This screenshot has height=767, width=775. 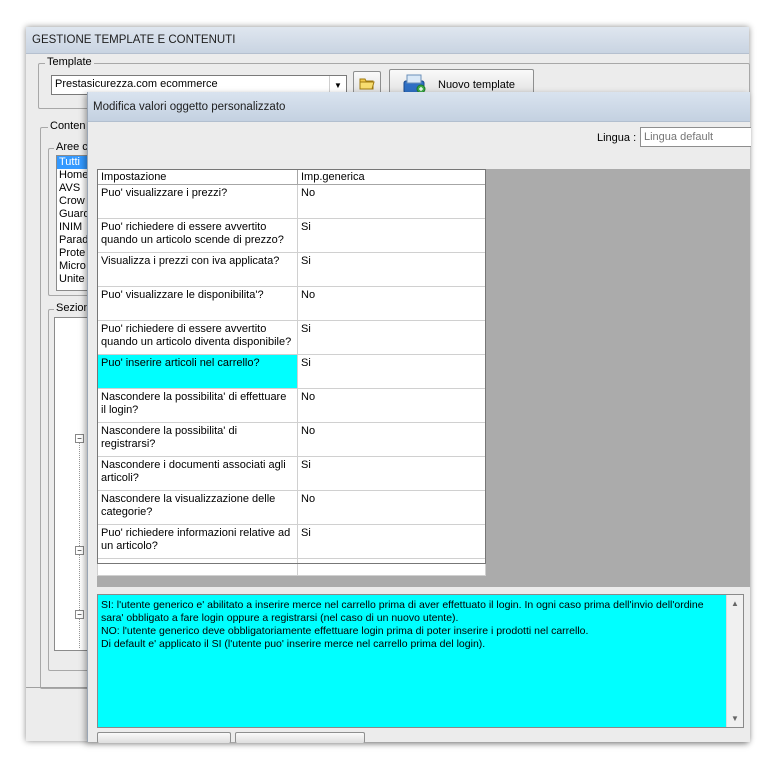 I want to click on template-select-value: Prestasicurezza.com ecommerce, so click(x=136, y=84).